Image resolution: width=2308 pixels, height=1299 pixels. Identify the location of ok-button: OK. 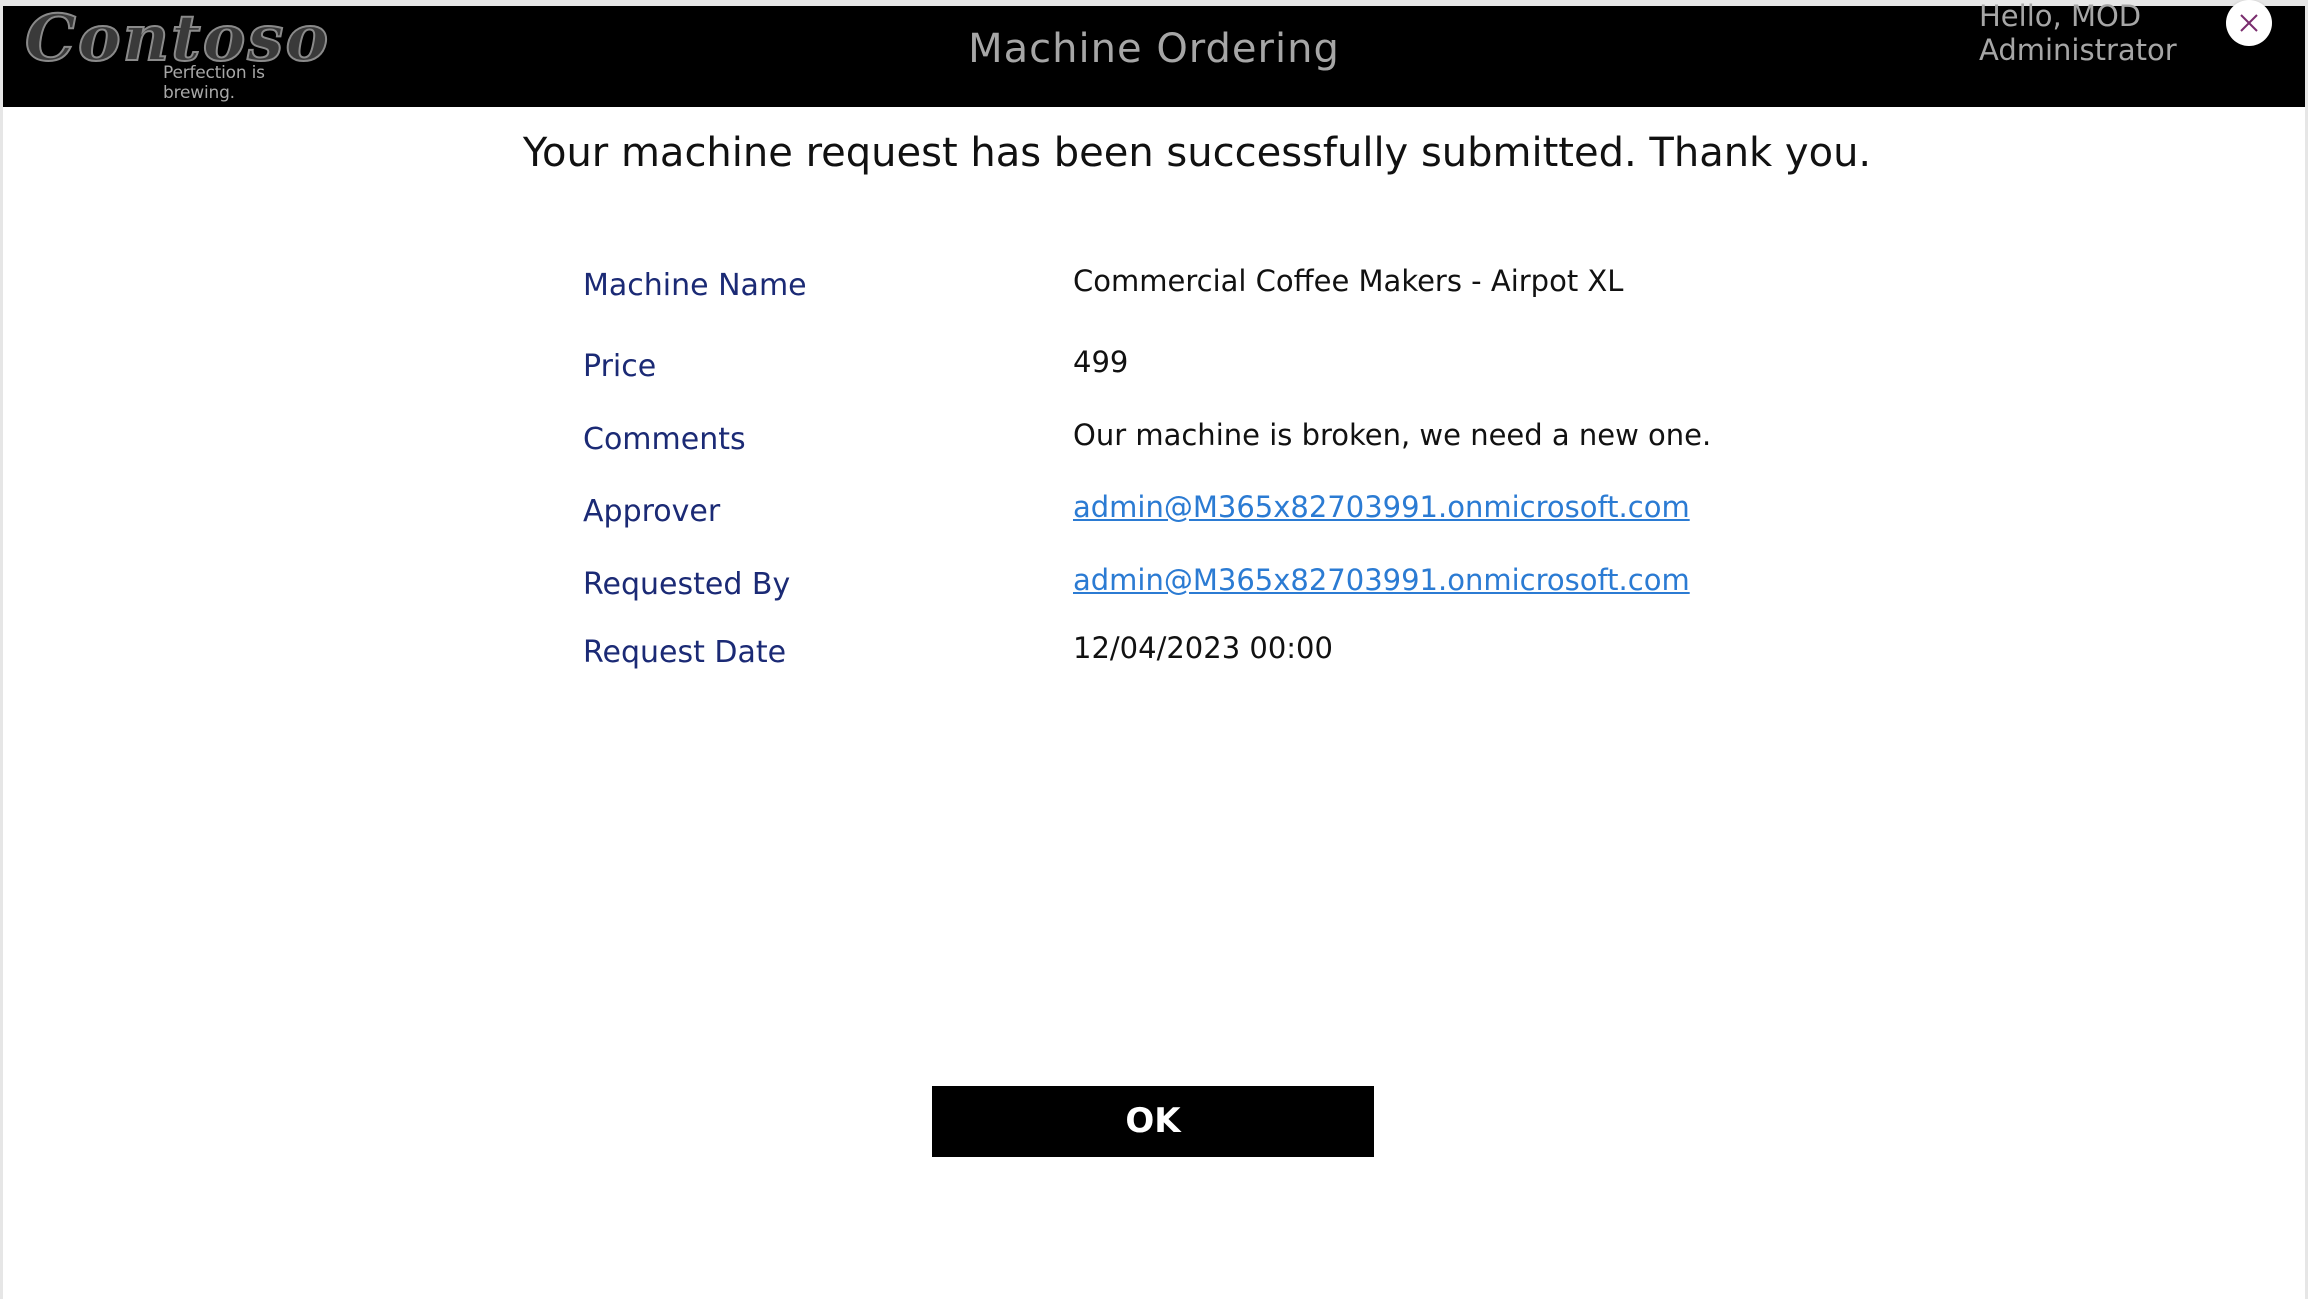
(1153, 1121).